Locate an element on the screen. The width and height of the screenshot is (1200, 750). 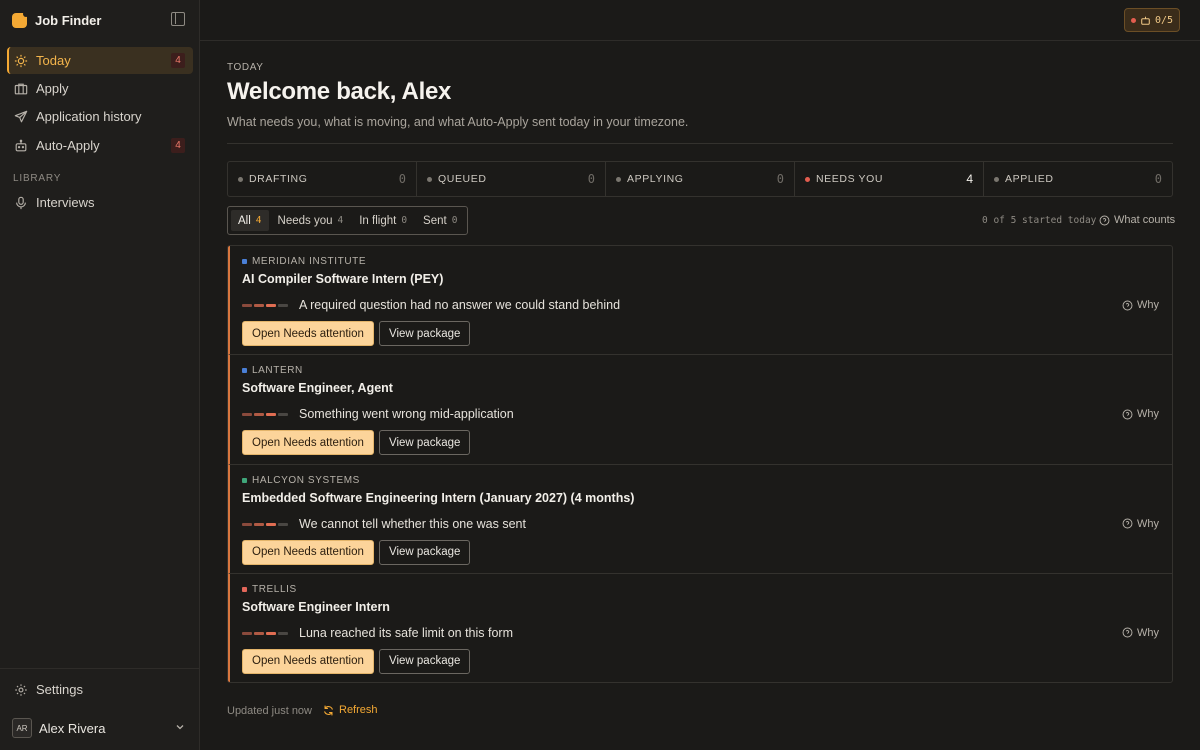
job-title: AI Compiler Software Intern (PEY) is located at coordinates (342, 279).